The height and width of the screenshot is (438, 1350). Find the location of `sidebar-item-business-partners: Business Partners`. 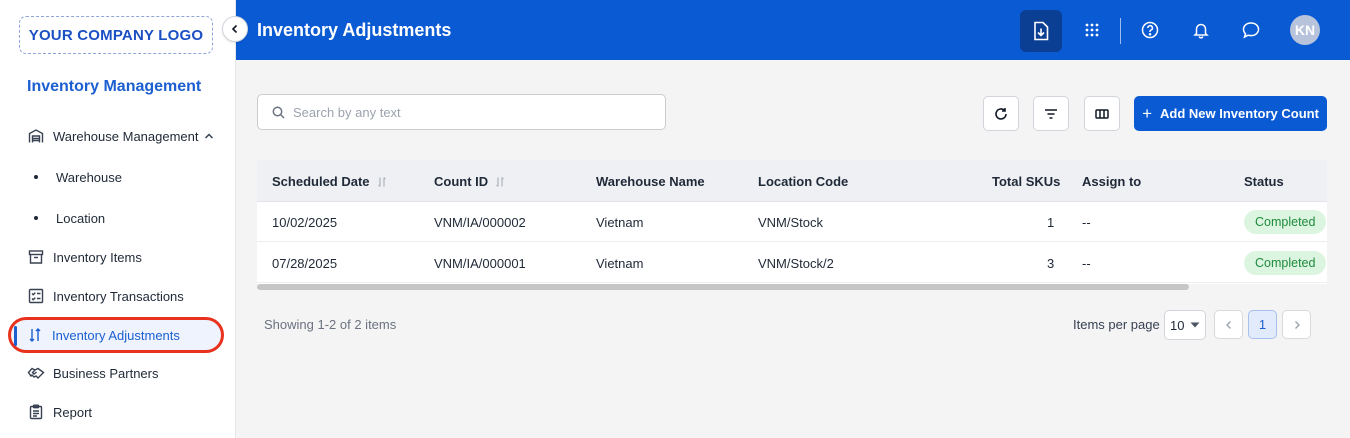

sidebar-item-business-partners: Business Partners is located at coordinates (116, 373).